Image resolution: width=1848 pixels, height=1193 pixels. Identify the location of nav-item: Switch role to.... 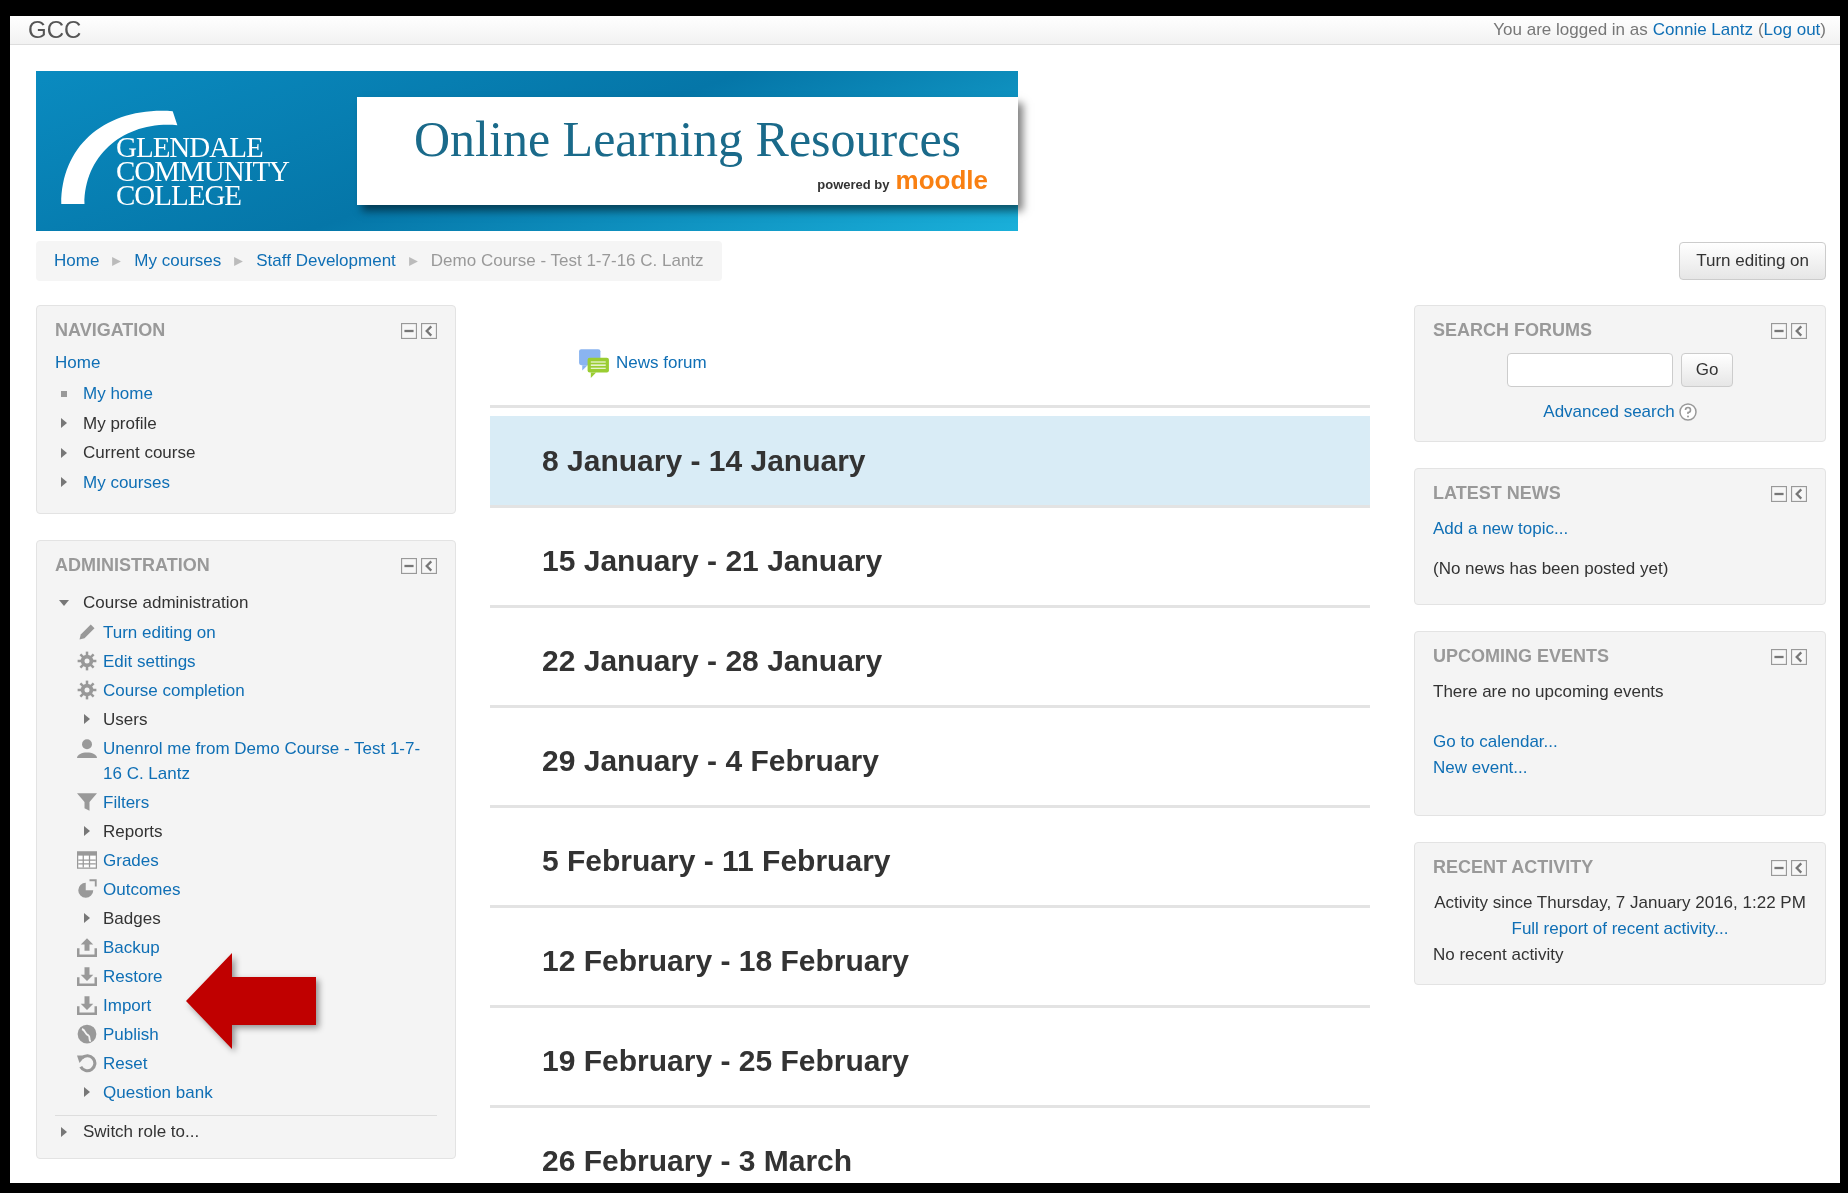
(141, 1131).